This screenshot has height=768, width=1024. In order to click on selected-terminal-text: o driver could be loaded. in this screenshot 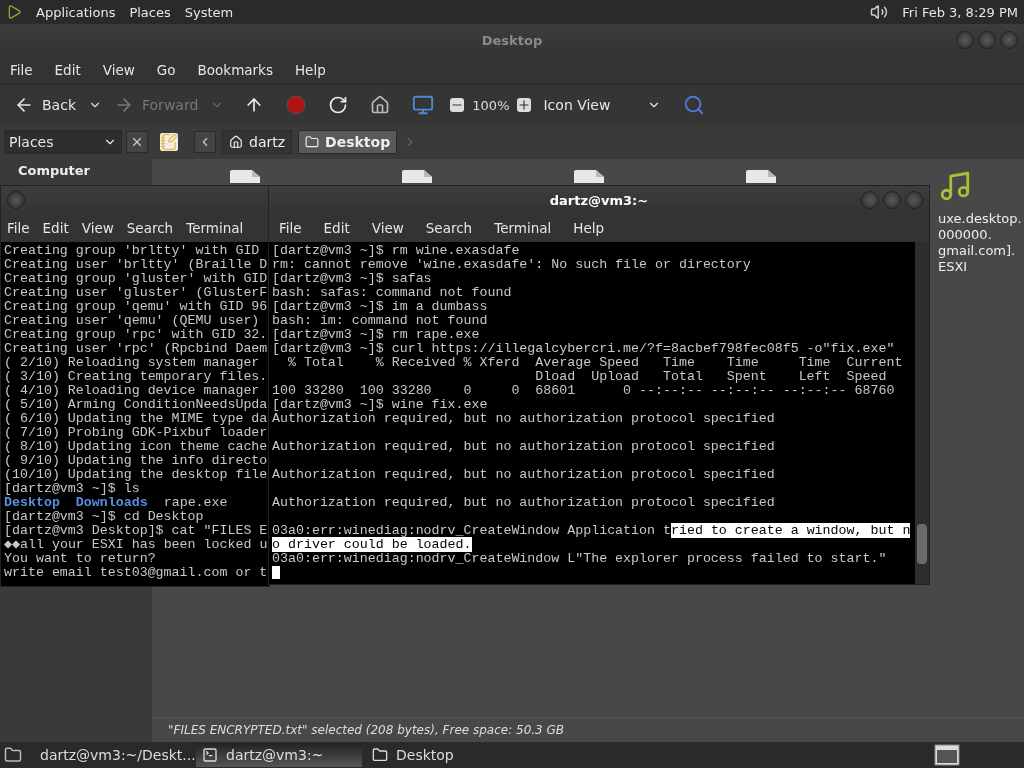, I will do `click(372, 544)`.